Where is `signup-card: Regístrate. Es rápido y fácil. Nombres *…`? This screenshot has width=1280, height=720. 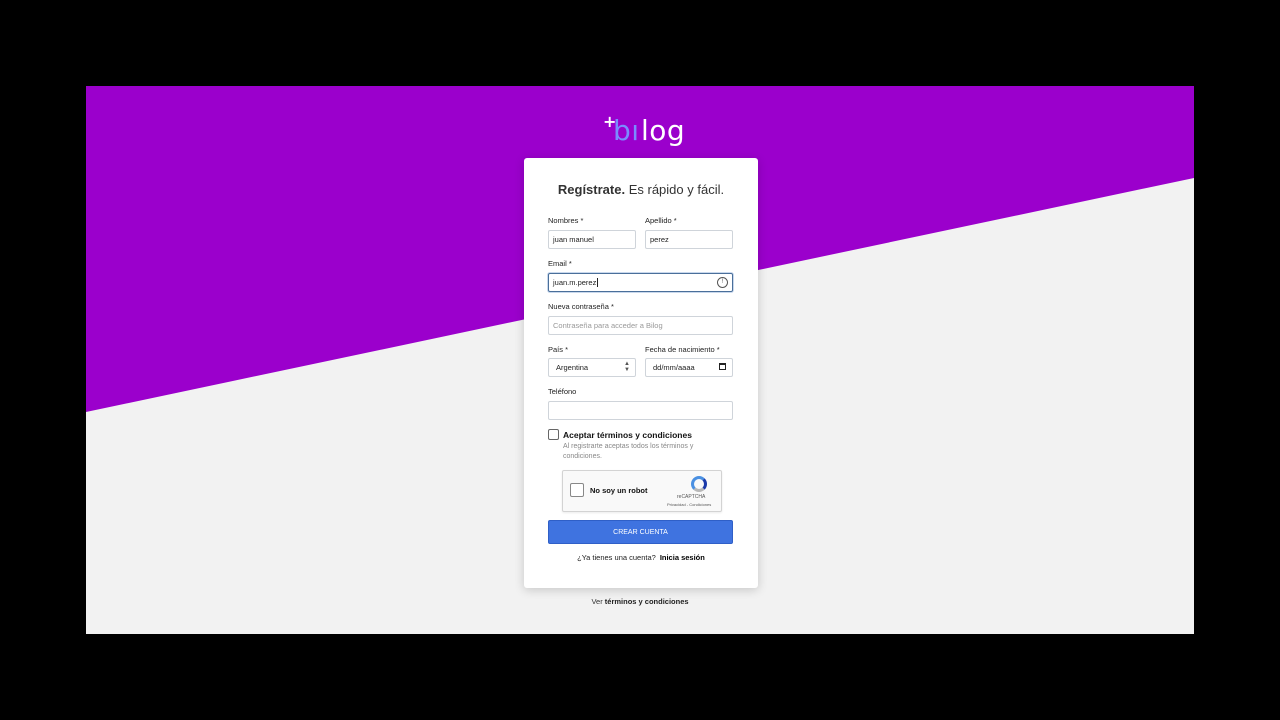 signup-card: Regístrate. Es rápido y fácil. Nombres *… is located at coordinates (641, 373).